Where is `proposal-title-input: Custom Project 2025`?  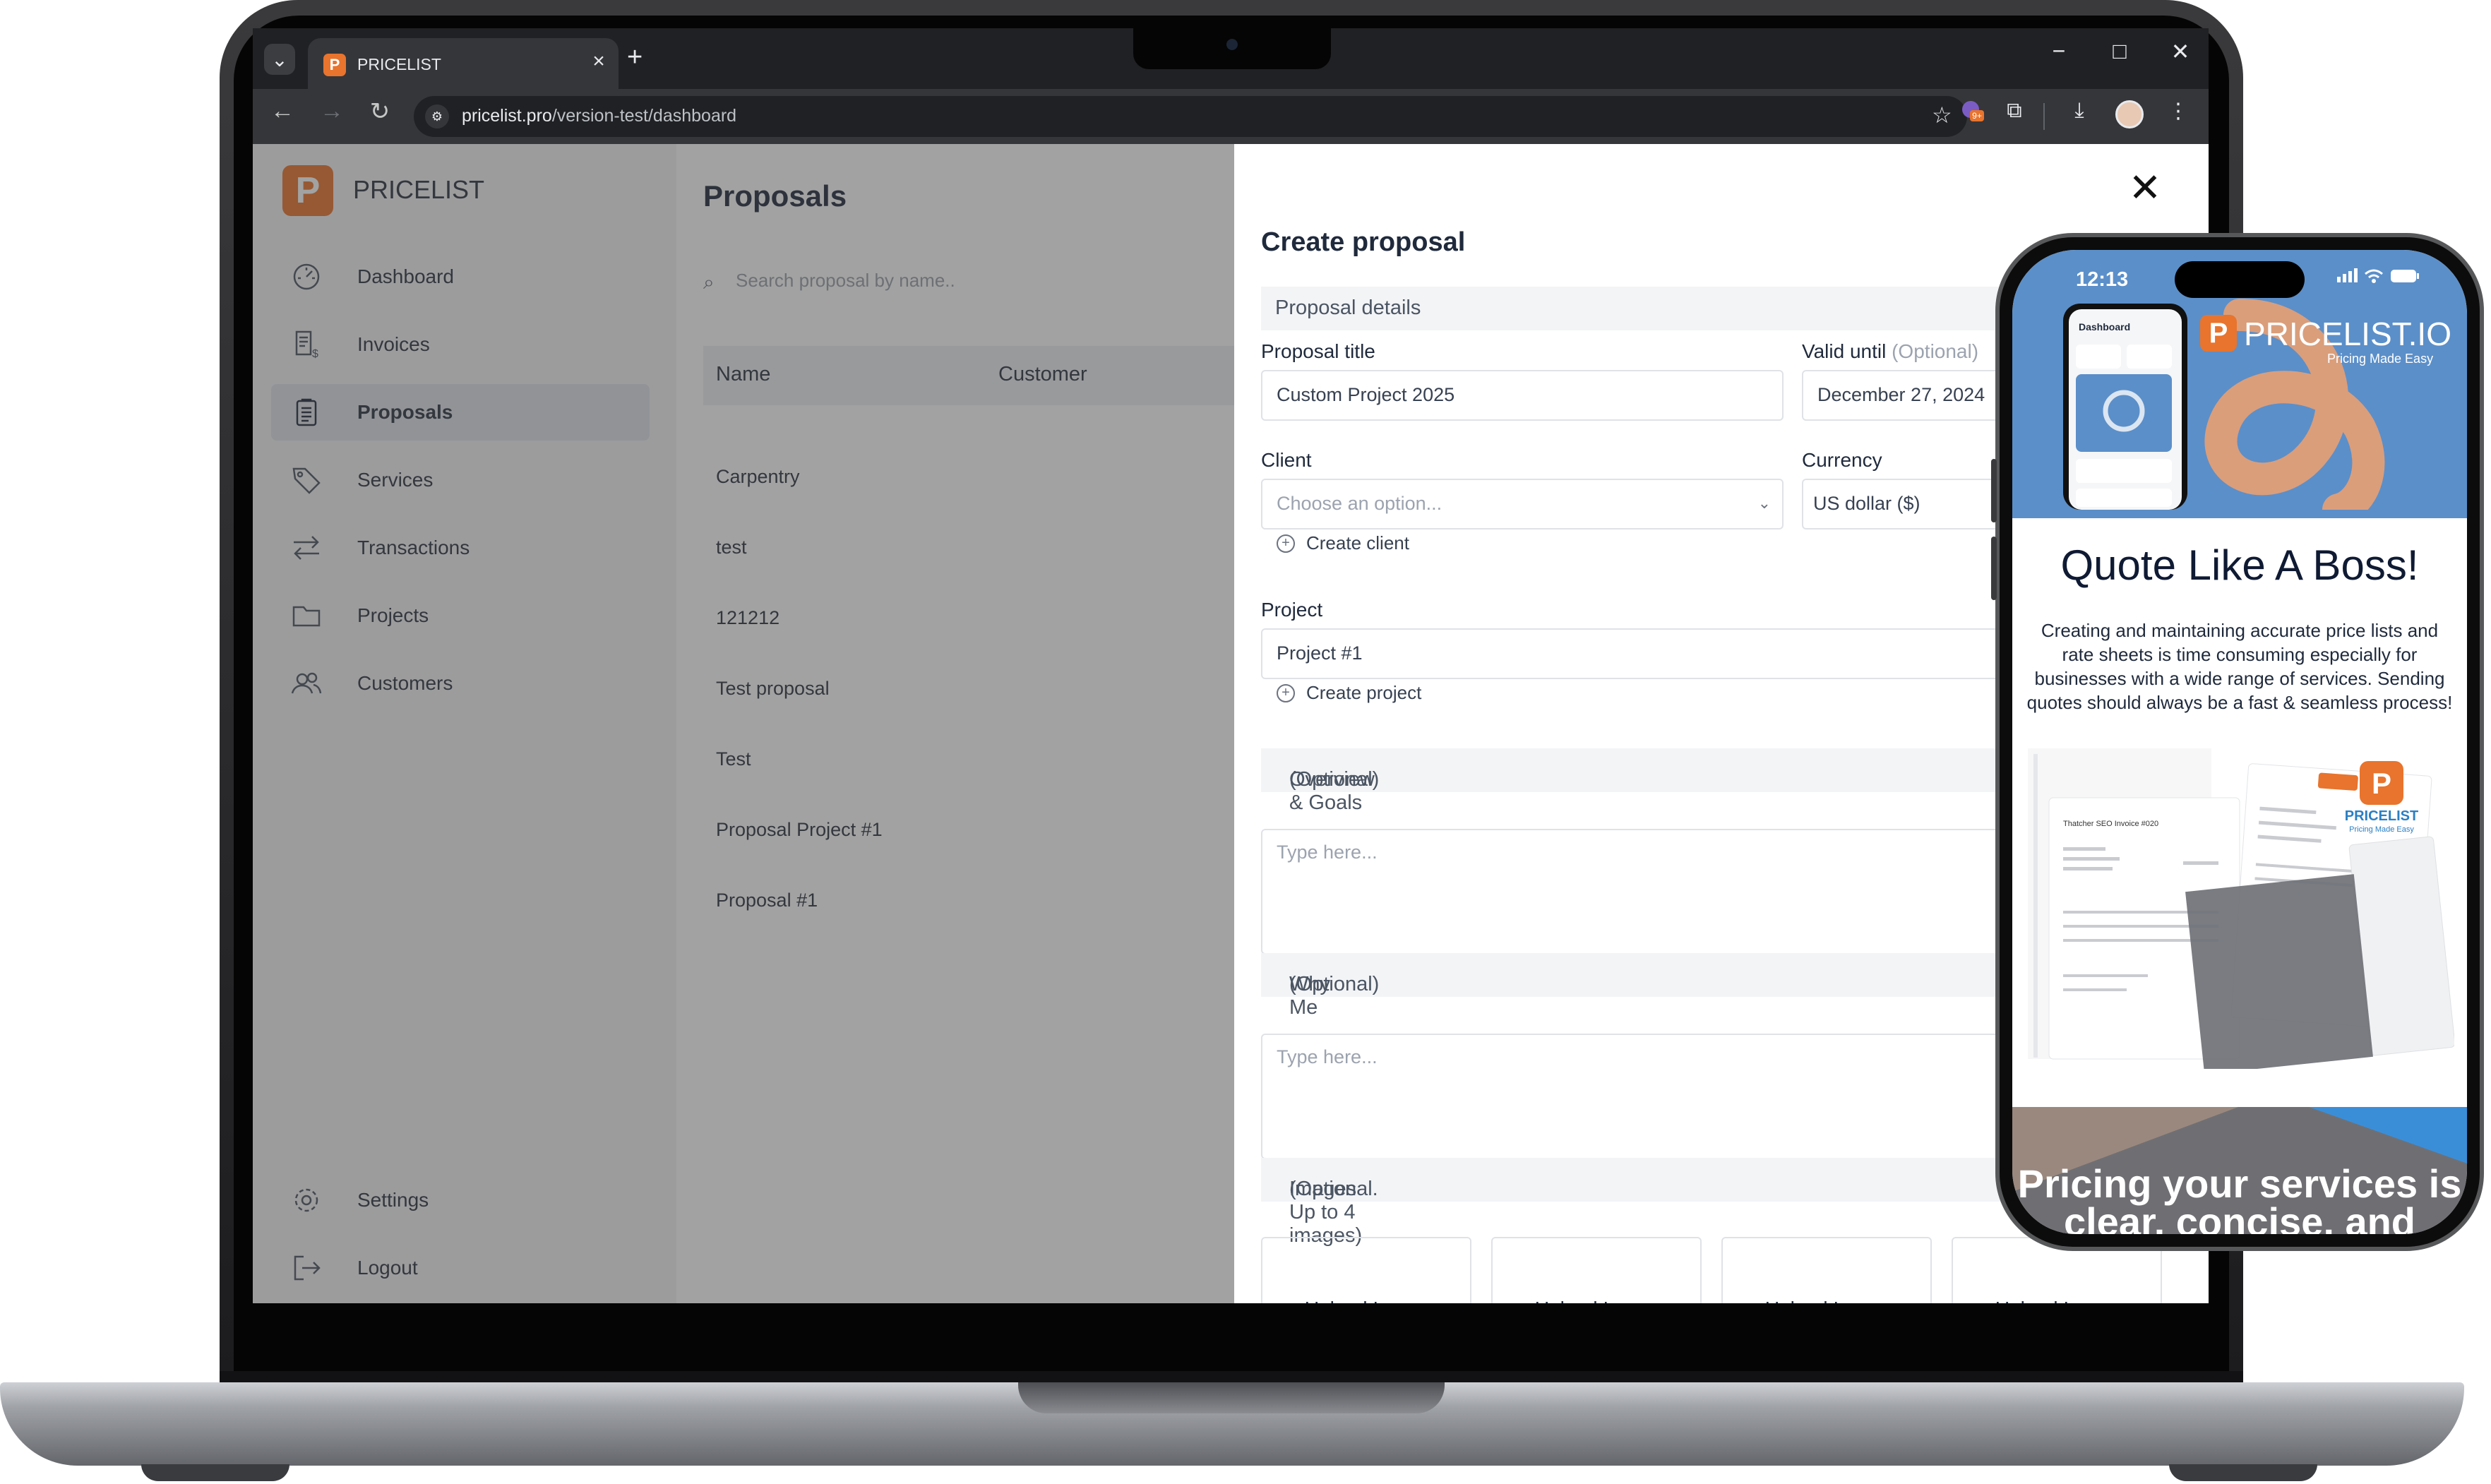
proposal-title-input: Custom Project 2025 is located at coordinates (1522, 396).